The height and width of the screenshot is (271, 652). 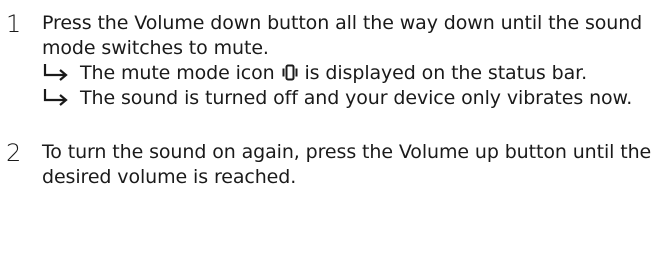 What do you see at coordinates (290, 72) in the screenshot?
I see `vibrate-icon` at bounding box center [290, 72].